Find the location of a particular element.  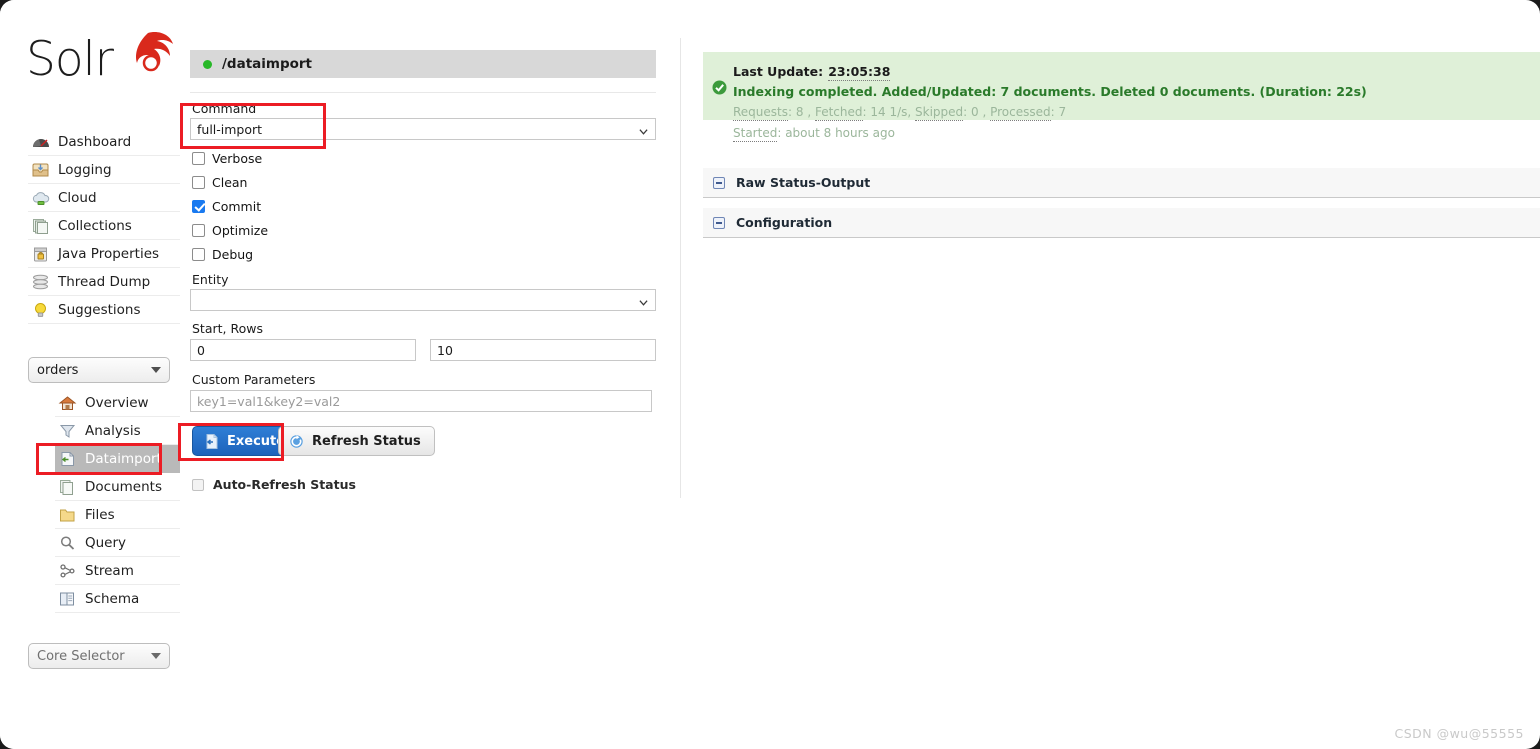

command-select: full-import is located at coordinates (423, 129).